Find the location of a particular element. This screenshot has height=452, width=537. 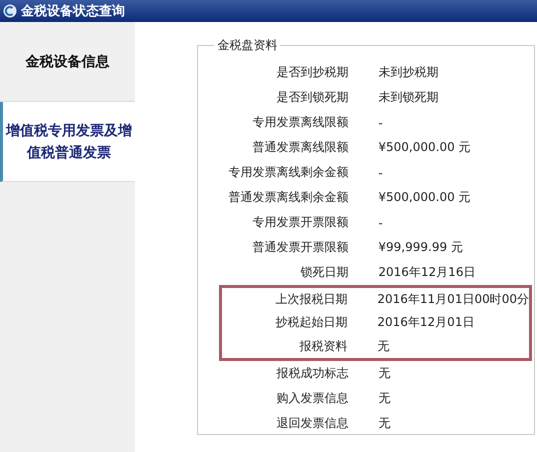

field-value: 2016年12月01日 is located at coordinates (425, 323).